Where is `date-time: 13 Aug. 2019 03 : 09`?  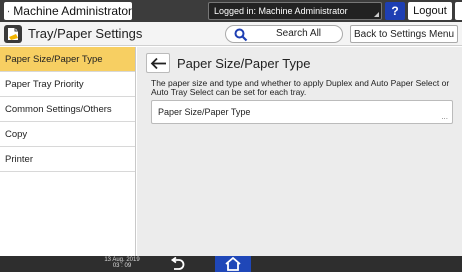 date-time: 13 Aug. 2019 03 : 09 is located at coordinates (122, 263).